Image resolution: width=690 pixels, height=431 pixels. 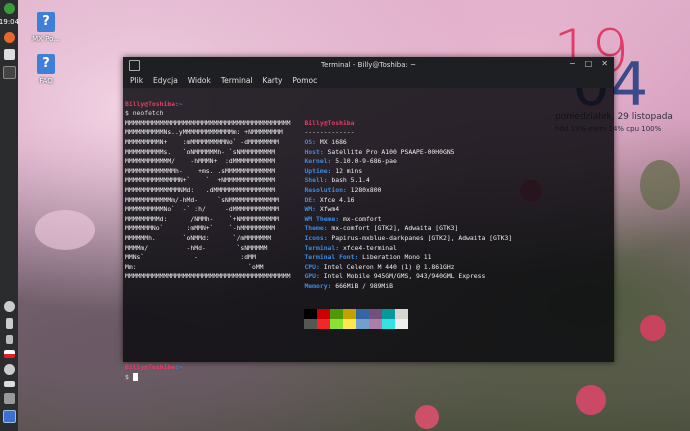 What do you see at coordinates (408, 249) in the screenshot?
I see `info-row: Terminal: xfce4-terminal` at bounding box center [408, 249].